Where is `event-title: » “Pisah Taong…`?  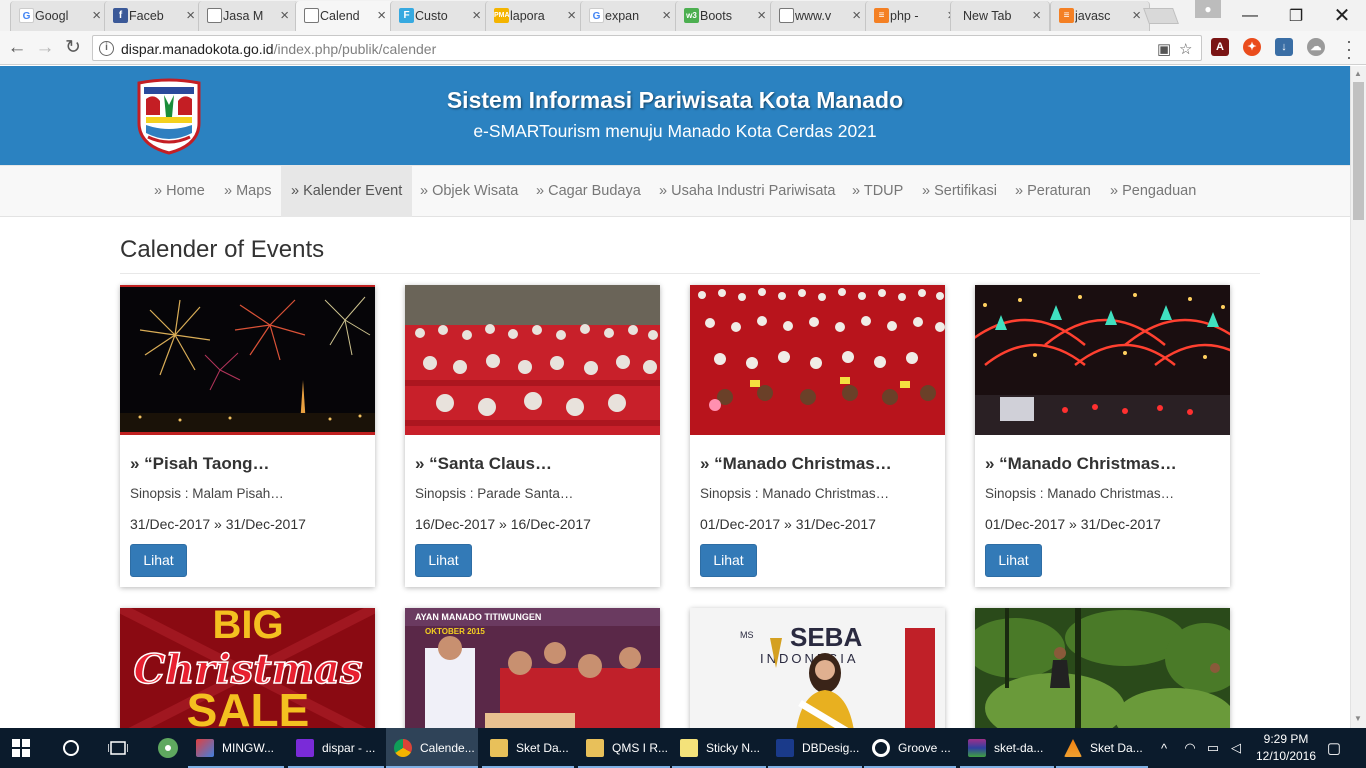 event-title: » “Pisah Taong… is located at coordinates (250, 464).